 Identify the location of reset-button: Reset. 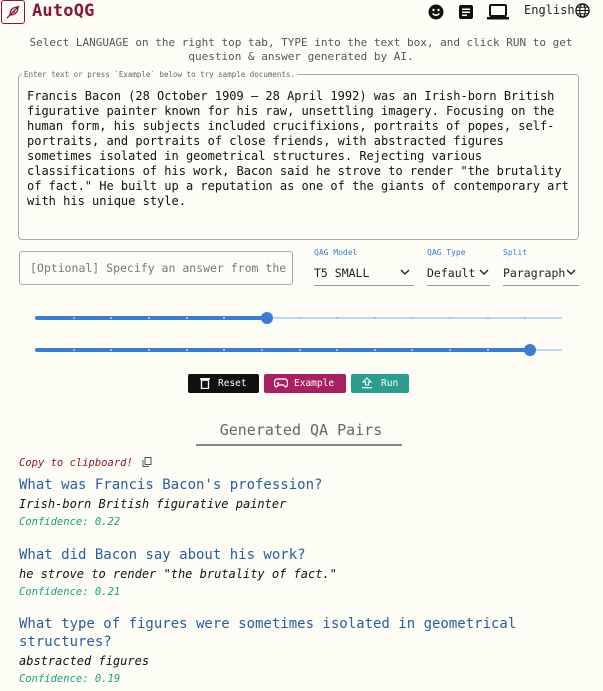
(223, 383).